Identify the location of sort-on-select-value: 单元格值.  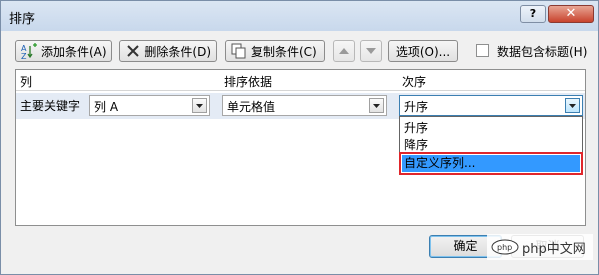
(251, 107).